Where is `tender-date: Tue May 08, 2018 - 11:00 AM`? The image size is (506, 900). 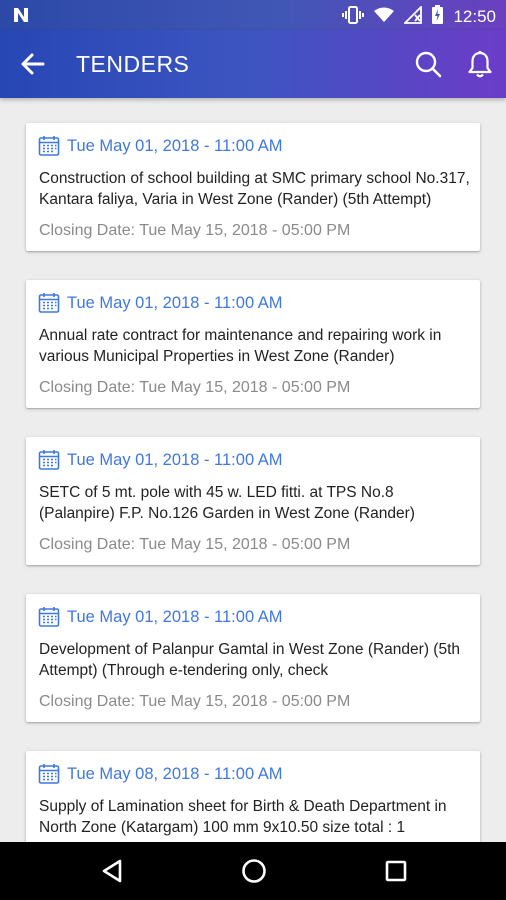 tender-date: Tue May 08, 2018 - 11:00 AM is located at coordinates (175, 773).